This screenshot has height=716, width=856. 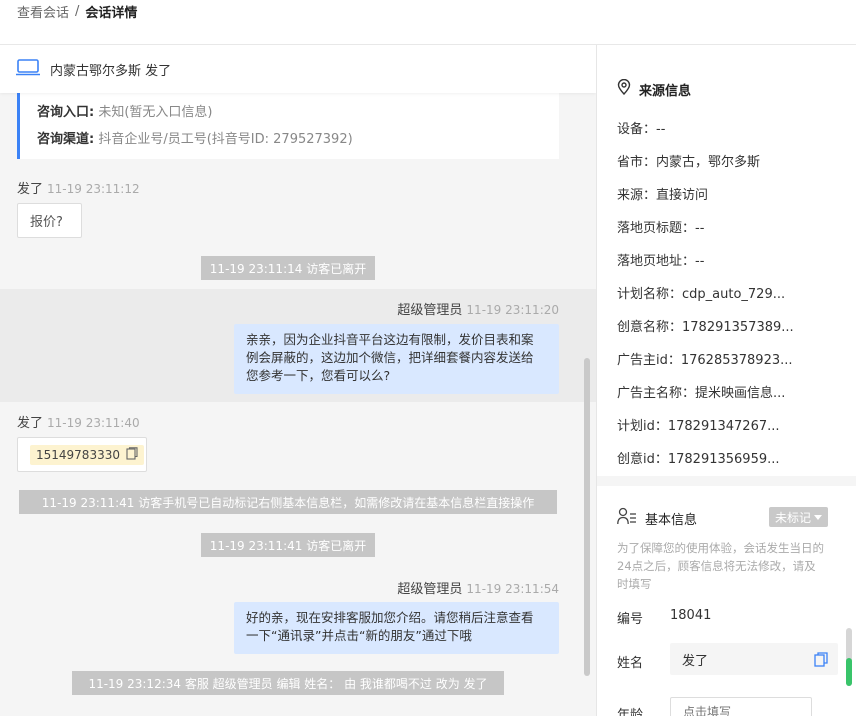 What do you see at coordinates (43, 11) in the screenshot?
I see `breadcrumb-parent: 查看会话` at bounding box center [43, 11].